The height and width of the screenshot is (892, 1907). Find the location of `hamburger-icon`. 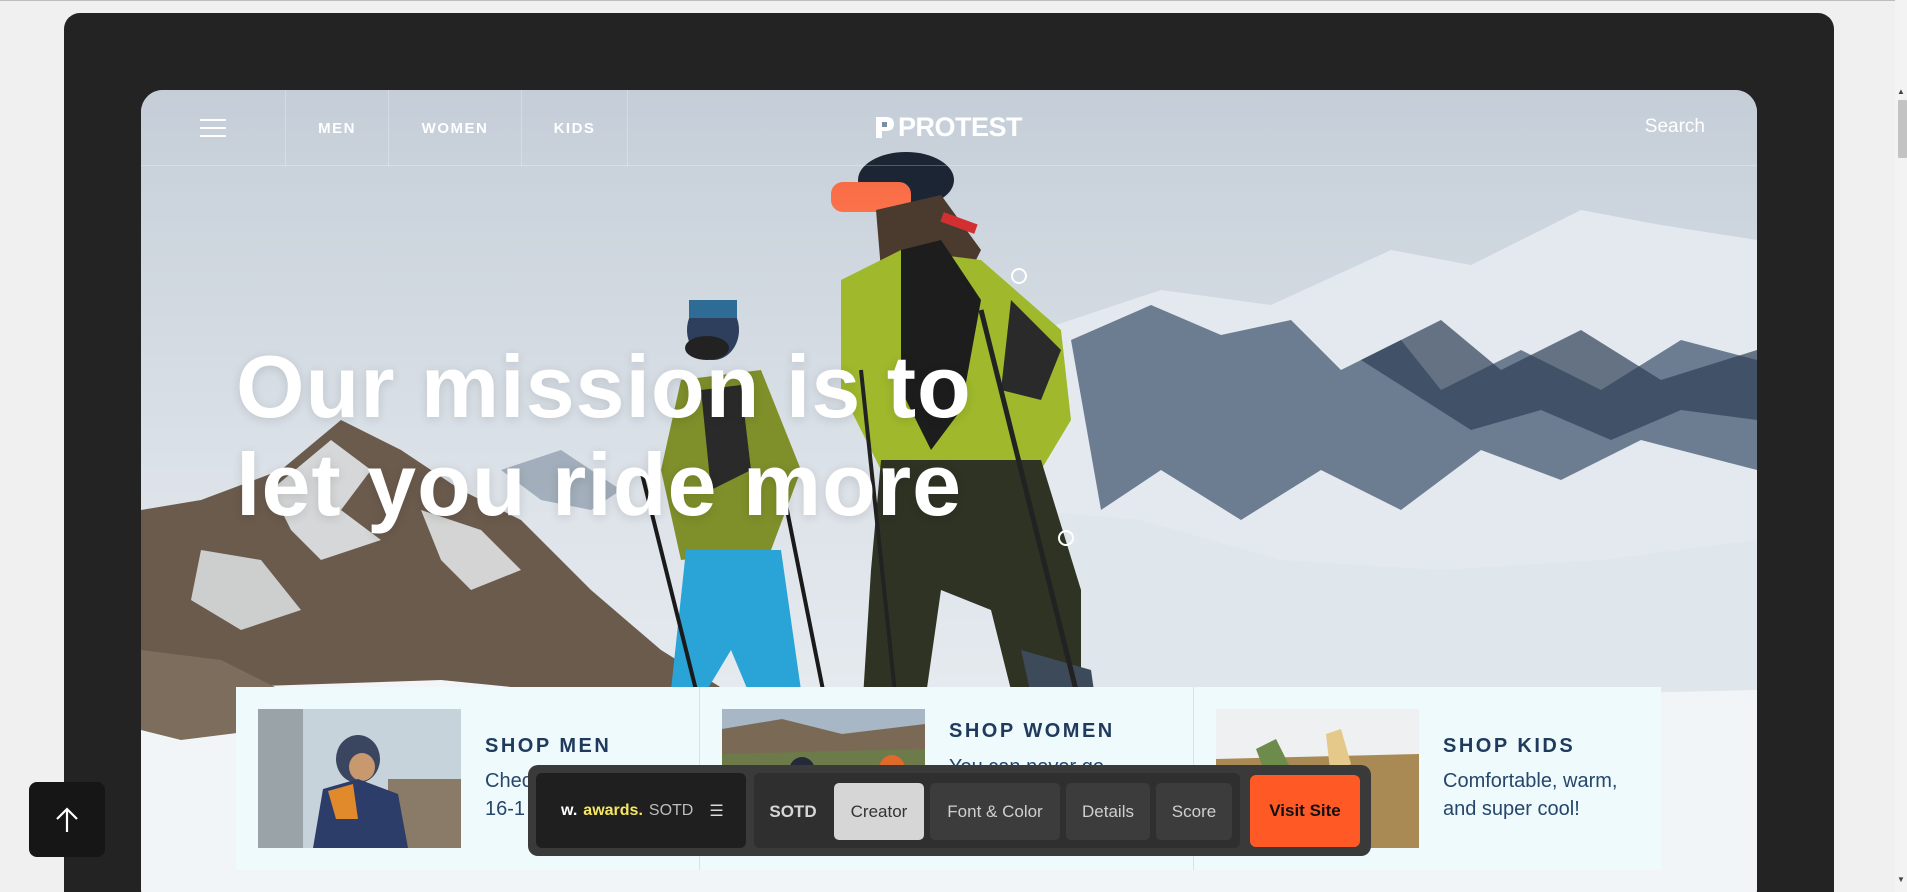

hamburger-icon is located at coordinates (213, 128).